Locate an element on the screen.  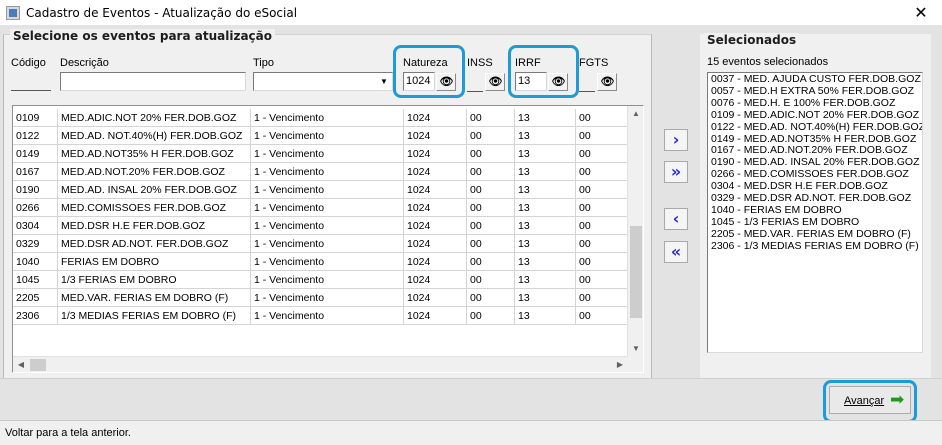
descricao-field is located at coordinates (153, 81).